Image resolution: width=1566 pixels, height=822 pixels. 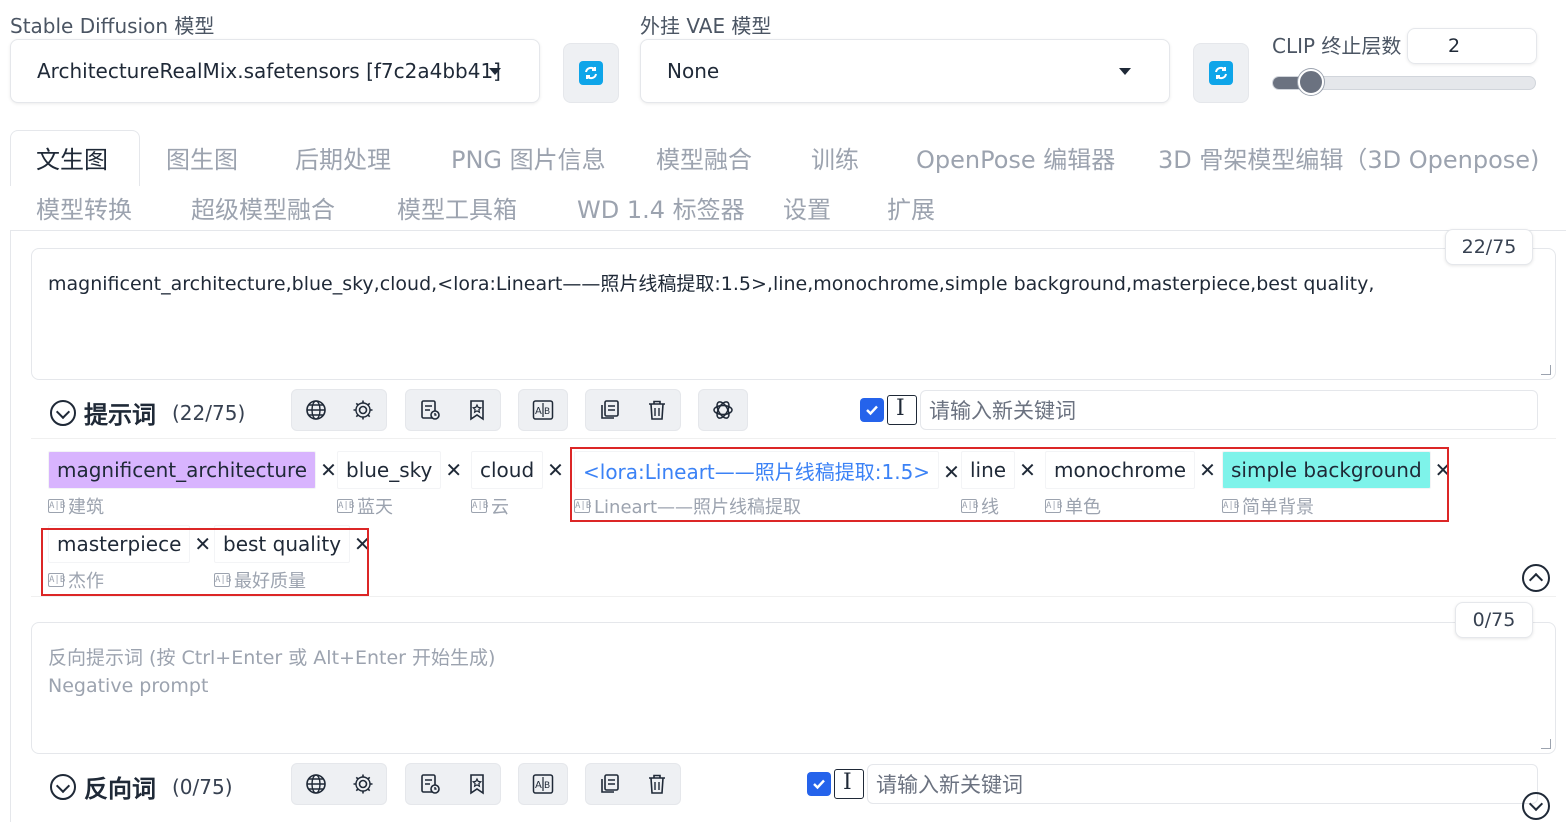 What do you see at coordinates (547, 786) in the screenshot?
I see `svg-text: B` at bounding box center [547, 786].